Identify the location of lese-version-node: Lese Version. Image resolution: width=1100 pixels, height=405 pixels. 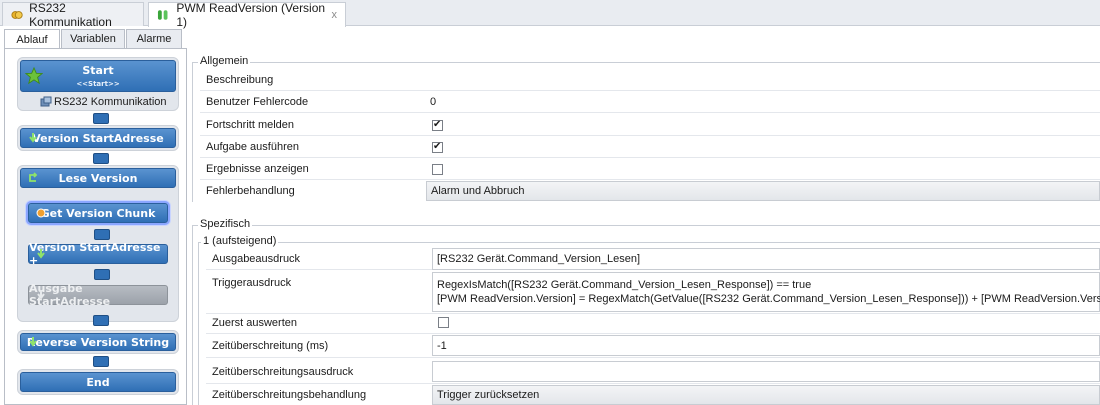
(98, 178).